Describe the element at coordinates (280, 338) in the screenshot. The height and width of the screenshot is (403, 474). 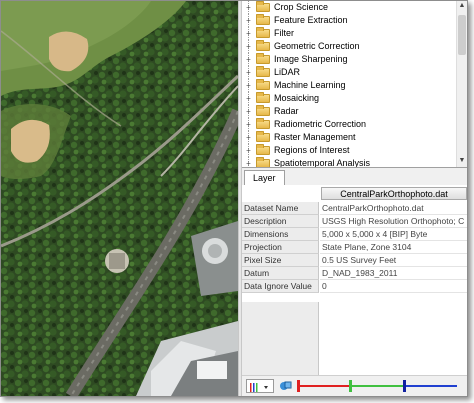
I see `property-key-column` at that location.